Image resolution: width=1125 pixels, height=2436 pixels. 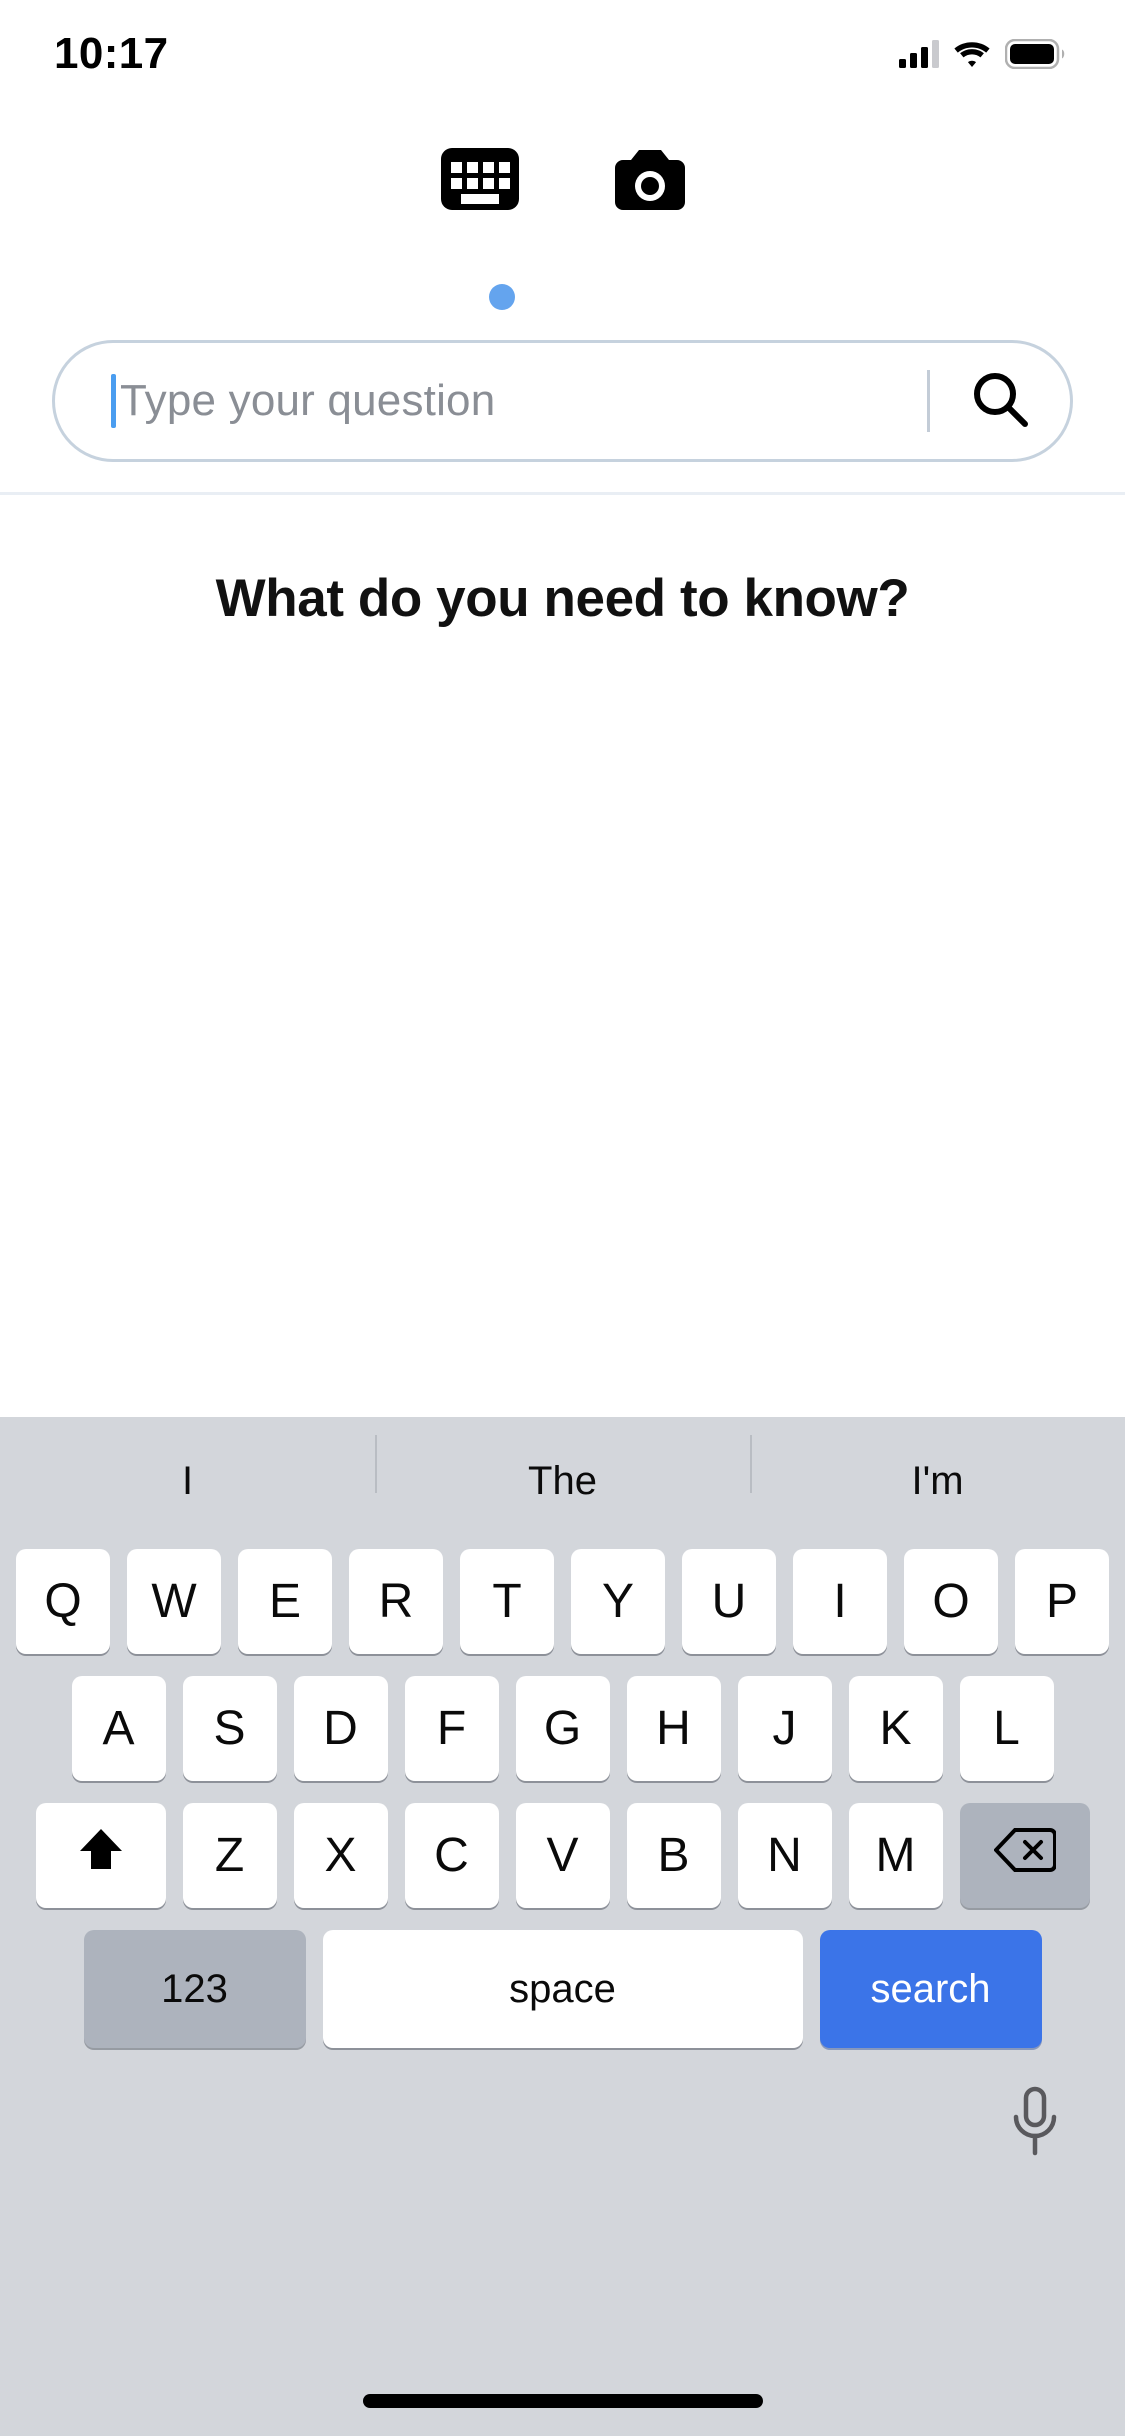 I want to click on suggestion-item: I'm, so click(x=937, y=1468).